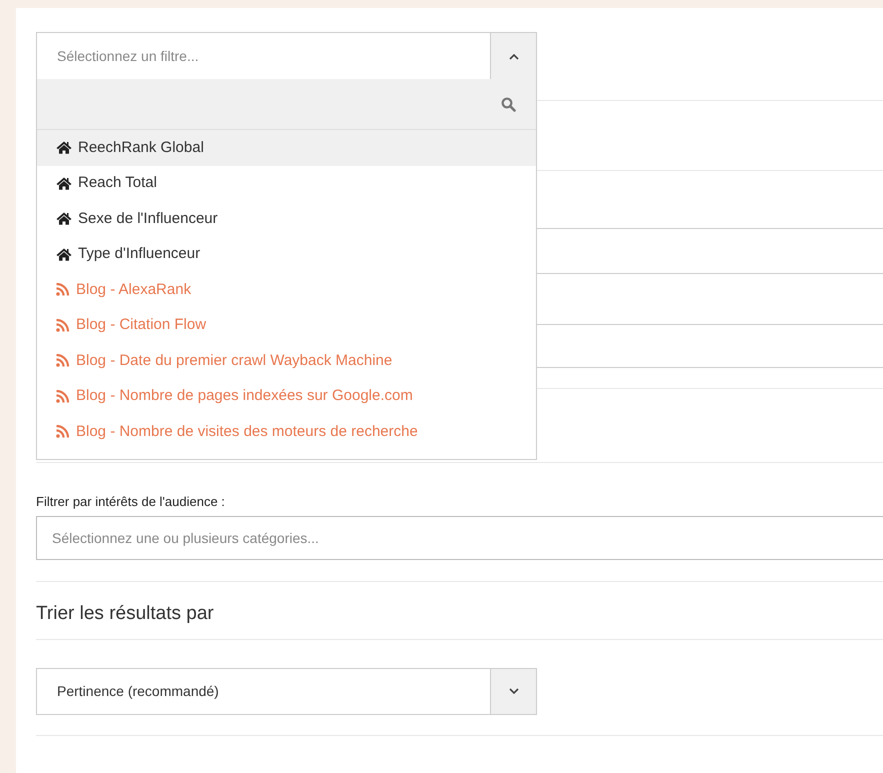 The height and width of the screenshot is (773, 883). What do you see at coordinates (286, 148) in the screenshot?
I see `menu-item: ReechRank Global` at bounding box center [286, 148].